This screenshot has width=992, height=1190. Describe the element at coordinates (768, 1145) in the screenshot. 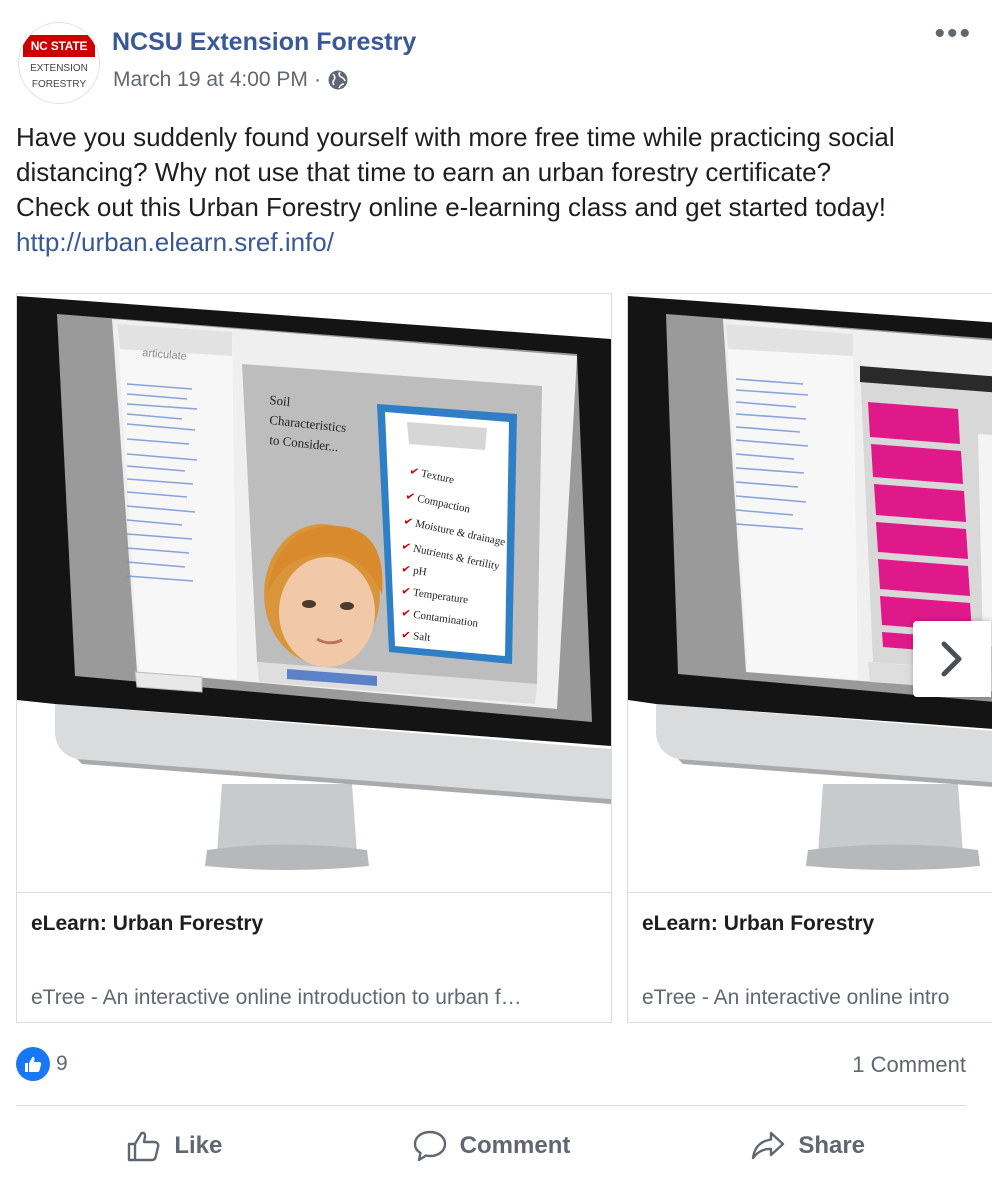

I see `share-arrow-icon` at that location.